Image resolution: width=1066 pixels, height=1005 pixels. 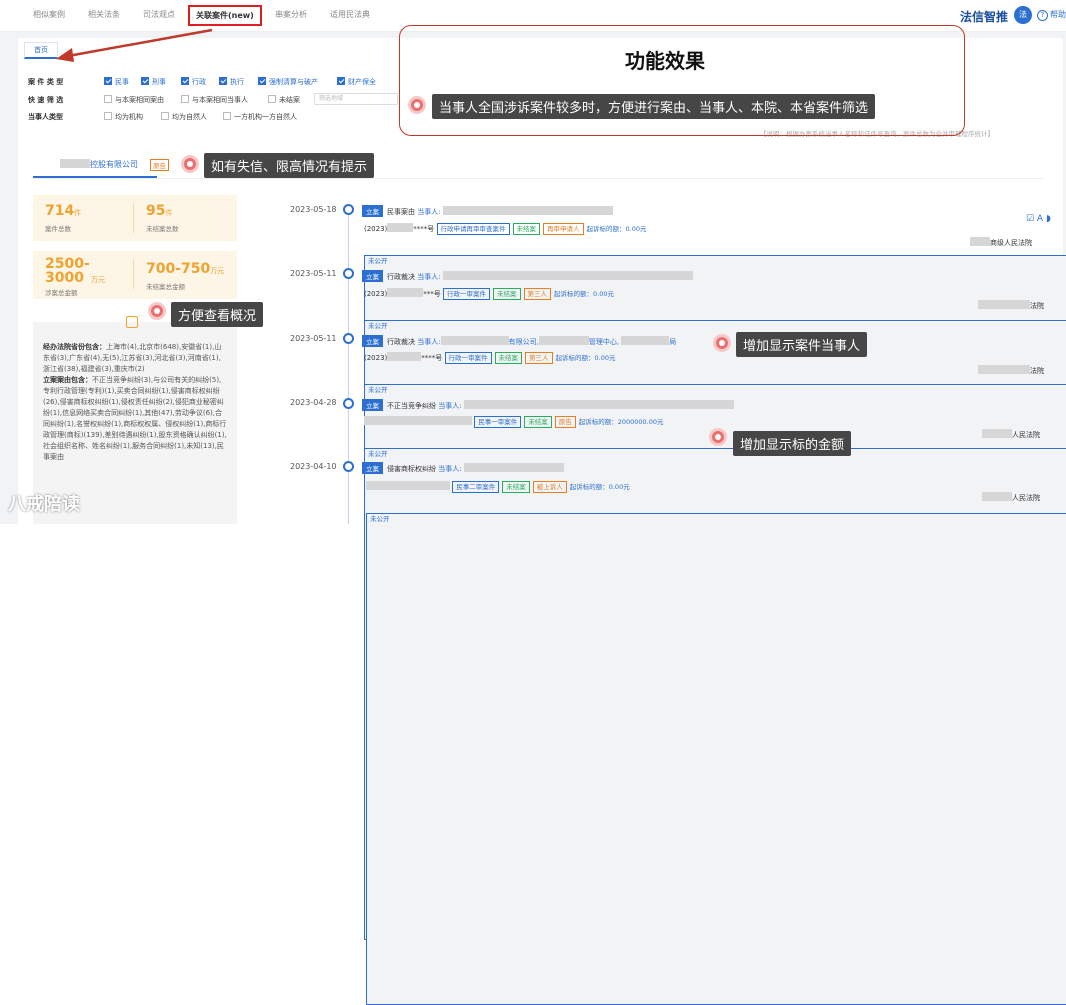 What do you see at coordinates (67, 380) in the screenshot?
I see `reasons-title: 立案案由包含：` at bounding box center [67, 380].